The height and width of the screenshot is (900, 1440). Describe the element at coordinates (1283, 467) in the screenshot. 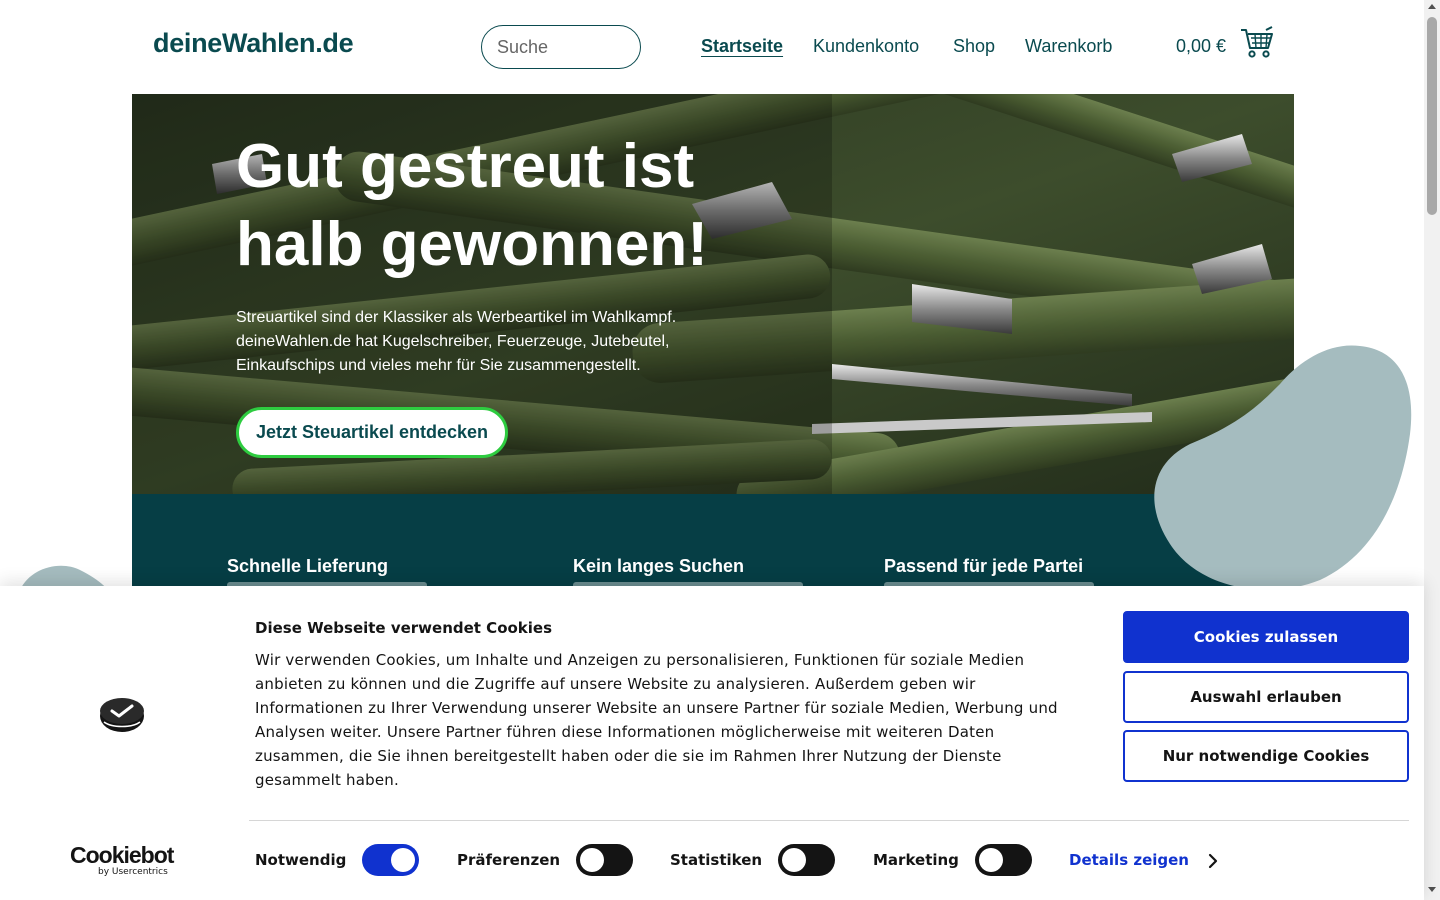

I see `decorative-blob` at that location.